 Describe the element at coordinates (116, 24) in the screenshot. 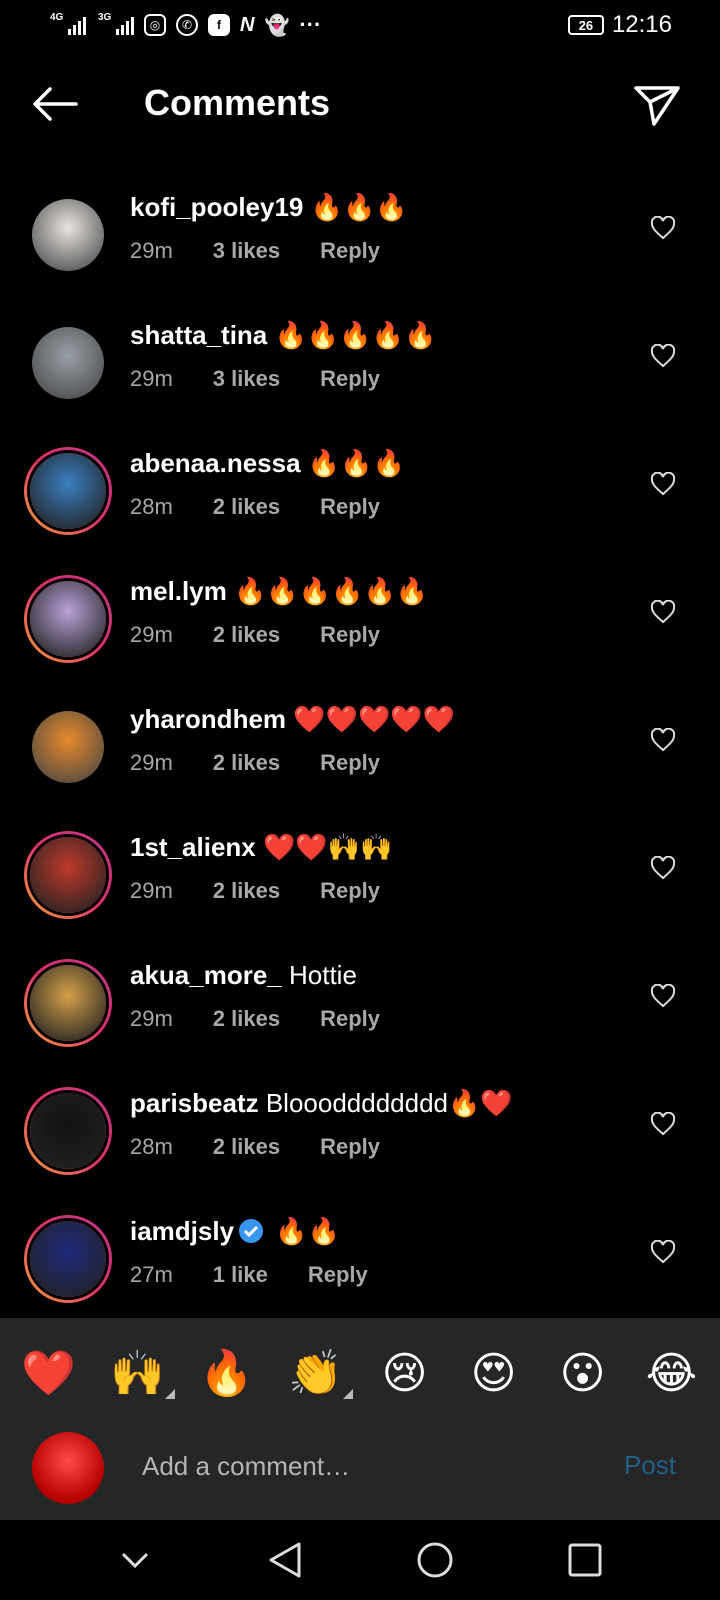

I see `signal-icon-2: 3G` at that location.